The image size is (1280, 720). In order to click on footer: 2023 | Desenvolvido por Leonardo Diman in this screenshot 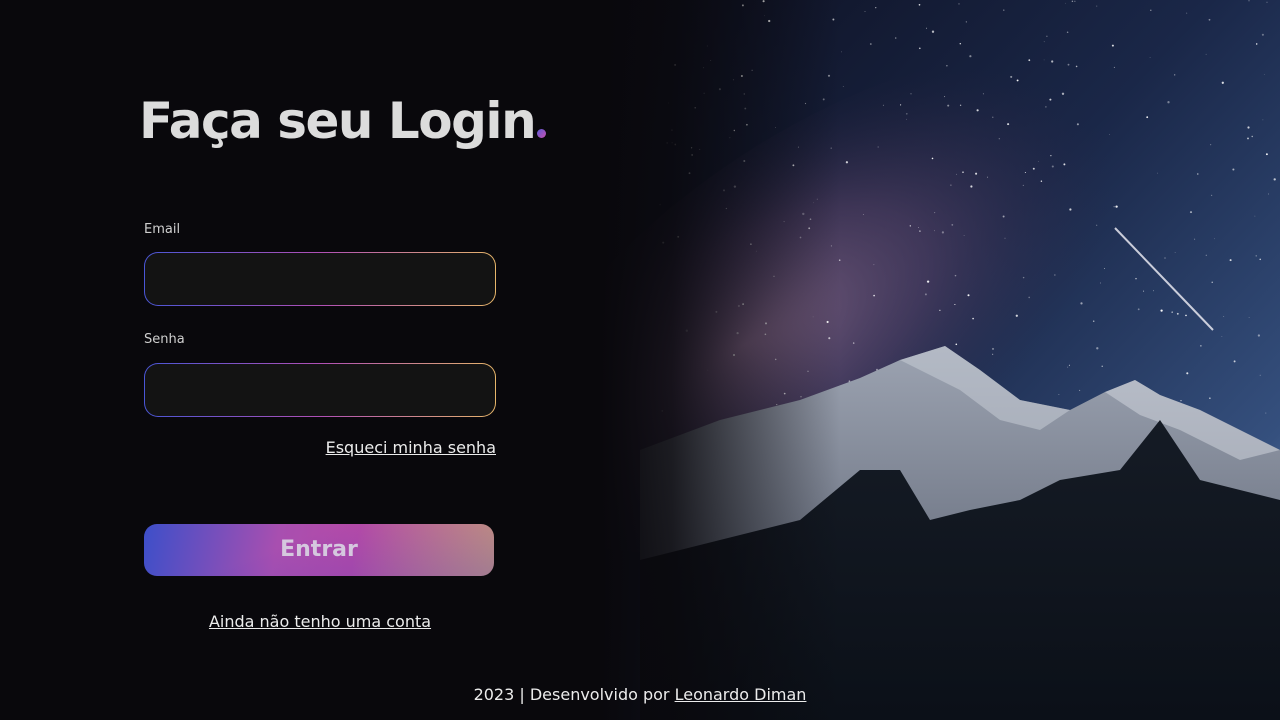, I will do `click(640, 694)`.